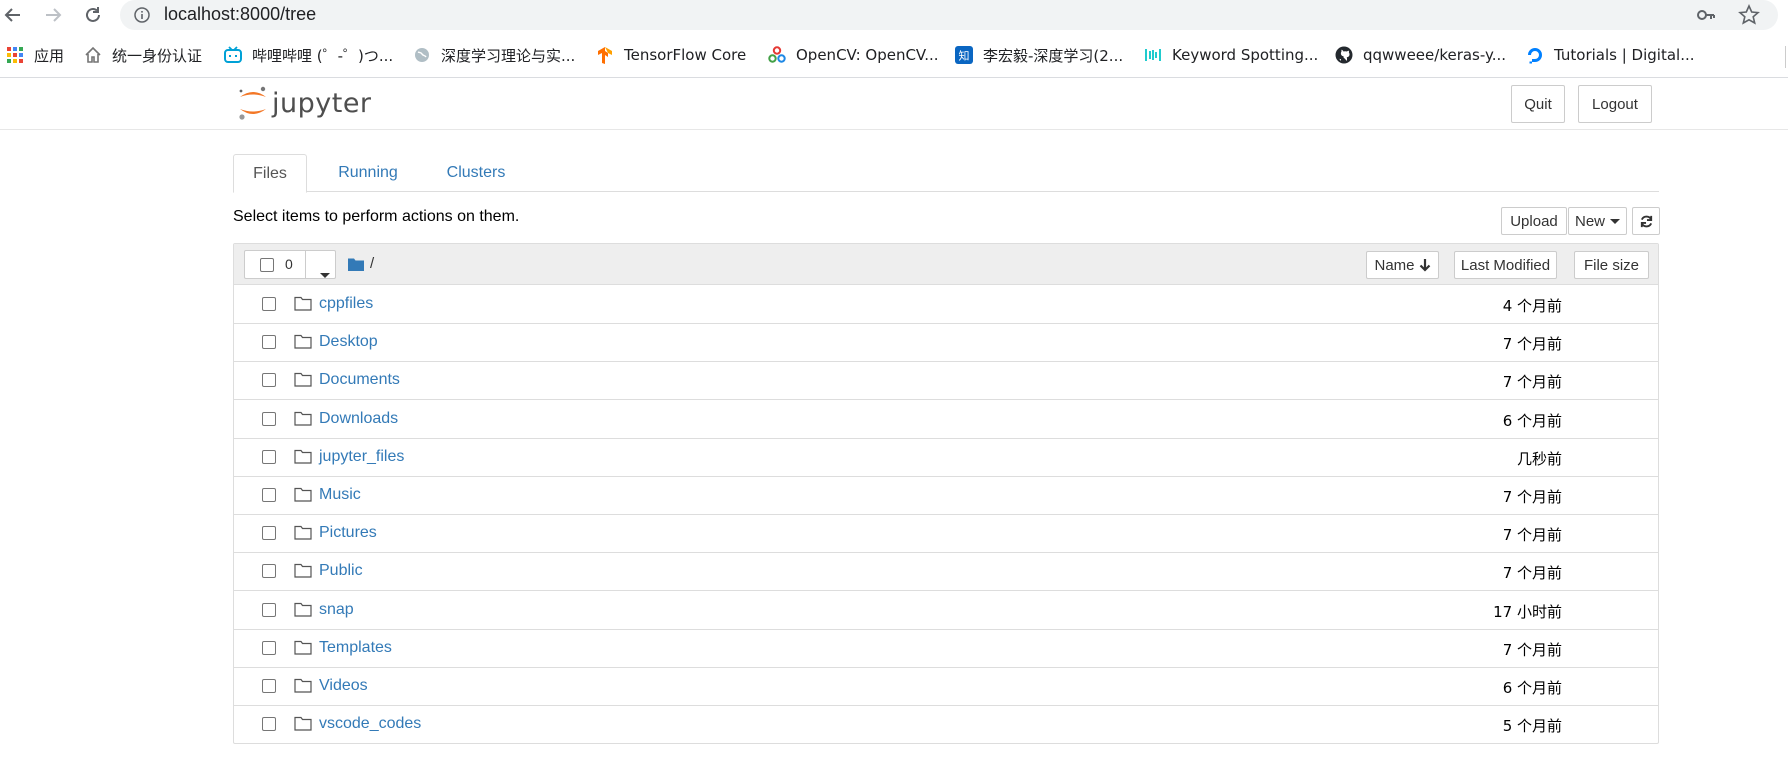 The height and width of the screenshot is (780, 1788). Describe the element at coordinates (1424, 265) in the screenshot. I see `arrow-down-icon` at that location.